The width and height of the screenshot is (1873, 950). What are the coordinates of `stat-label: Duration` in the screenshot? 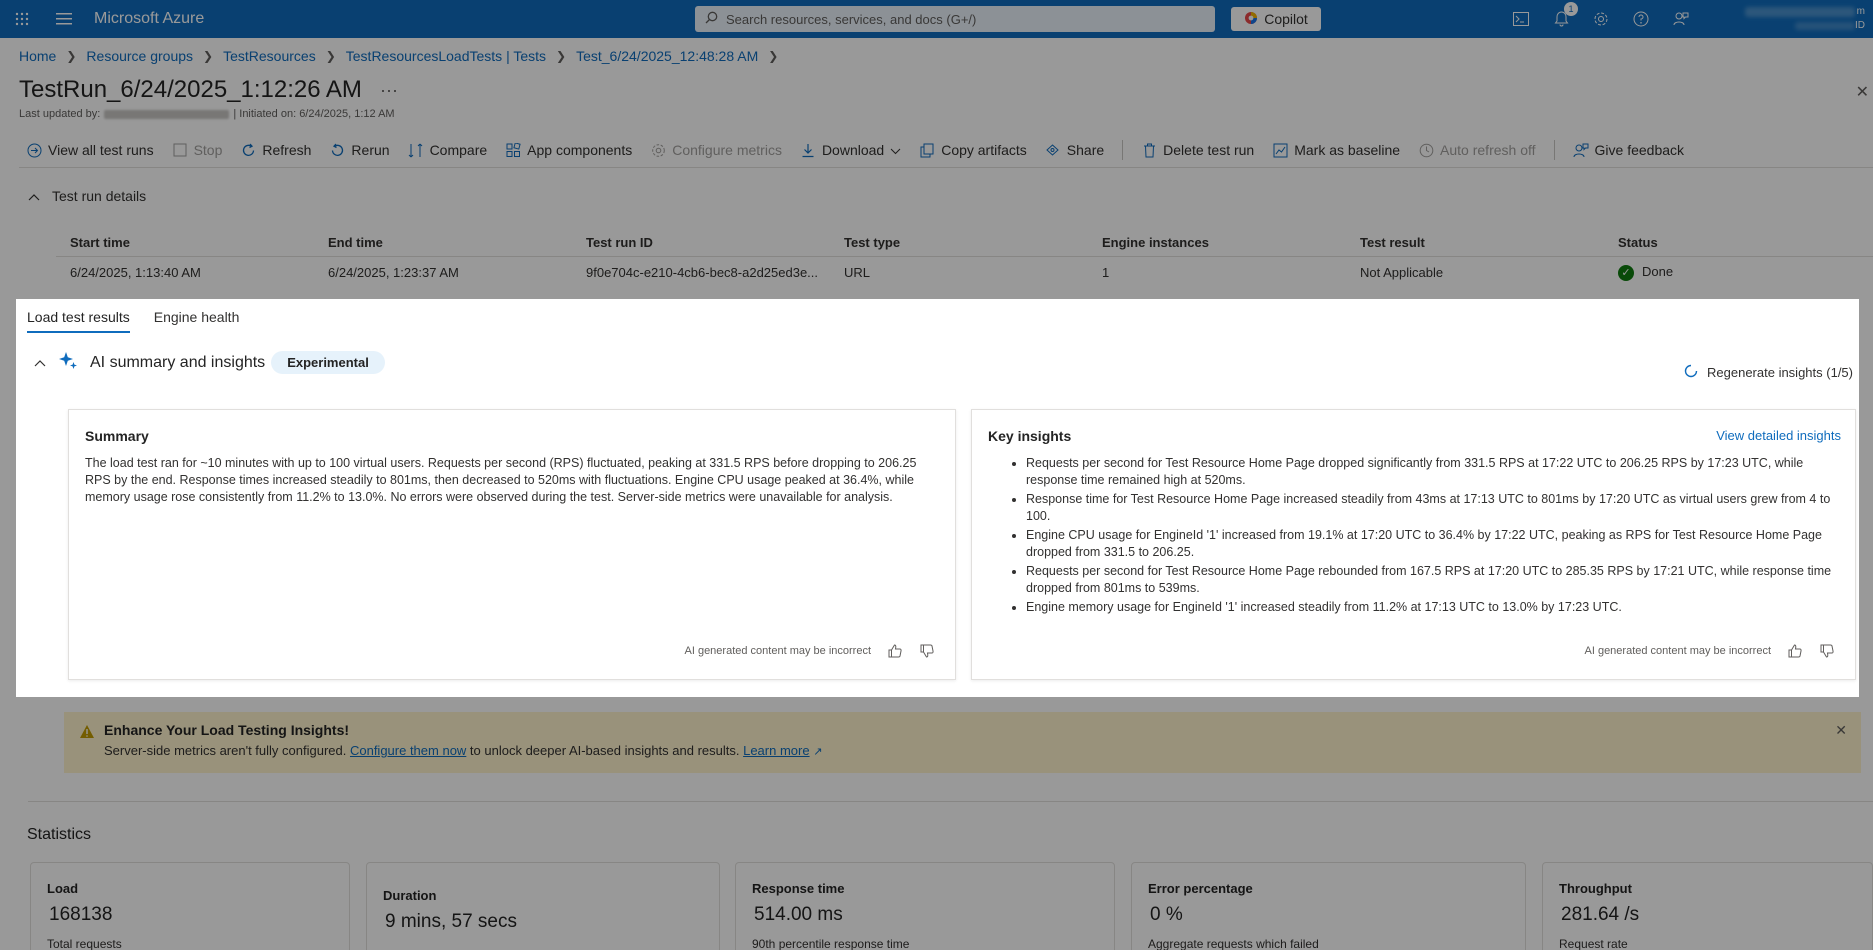 It's located at (410, 895).